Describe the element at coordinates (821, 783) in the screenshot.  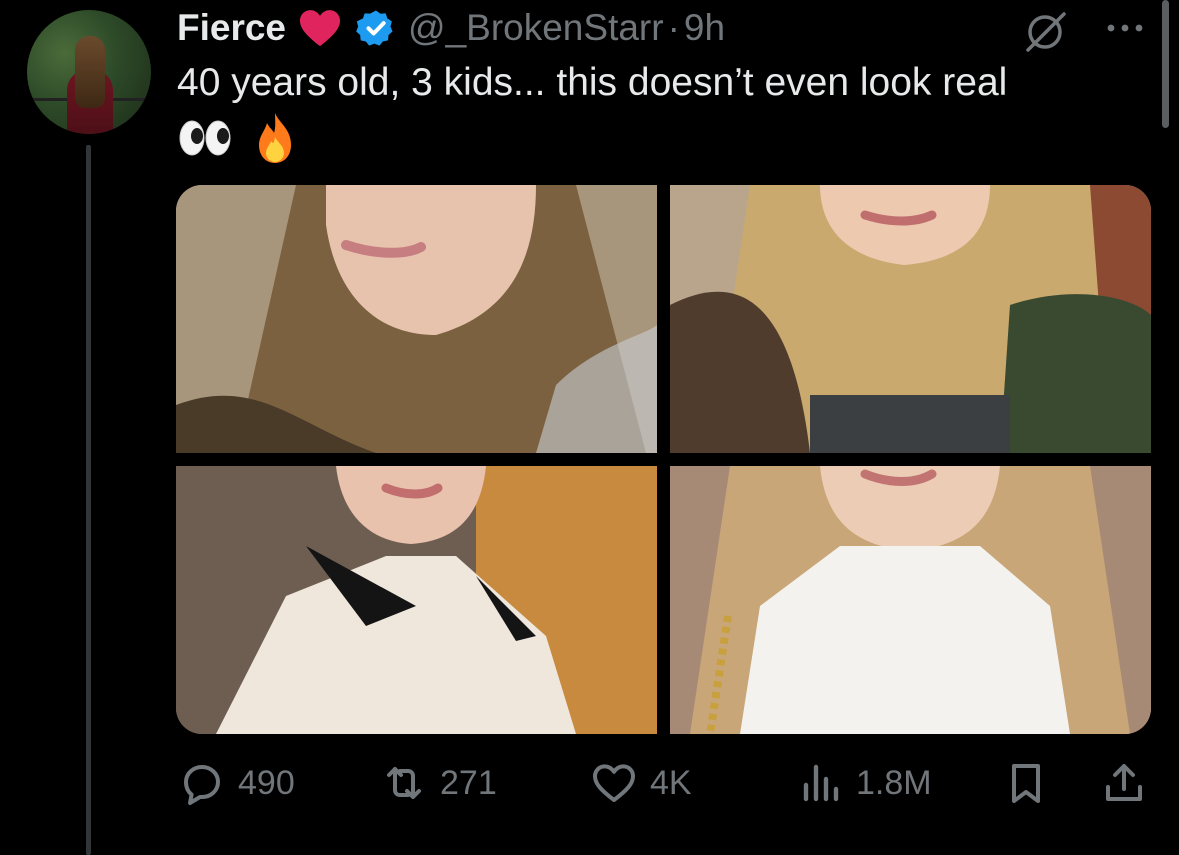
I see `views-icon` at that location.